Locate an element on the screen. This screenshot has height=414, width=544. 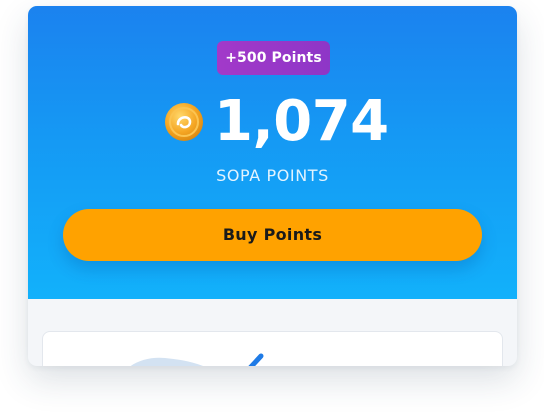
buy-points-button: Buy Points is located at coordinates (272, 235).